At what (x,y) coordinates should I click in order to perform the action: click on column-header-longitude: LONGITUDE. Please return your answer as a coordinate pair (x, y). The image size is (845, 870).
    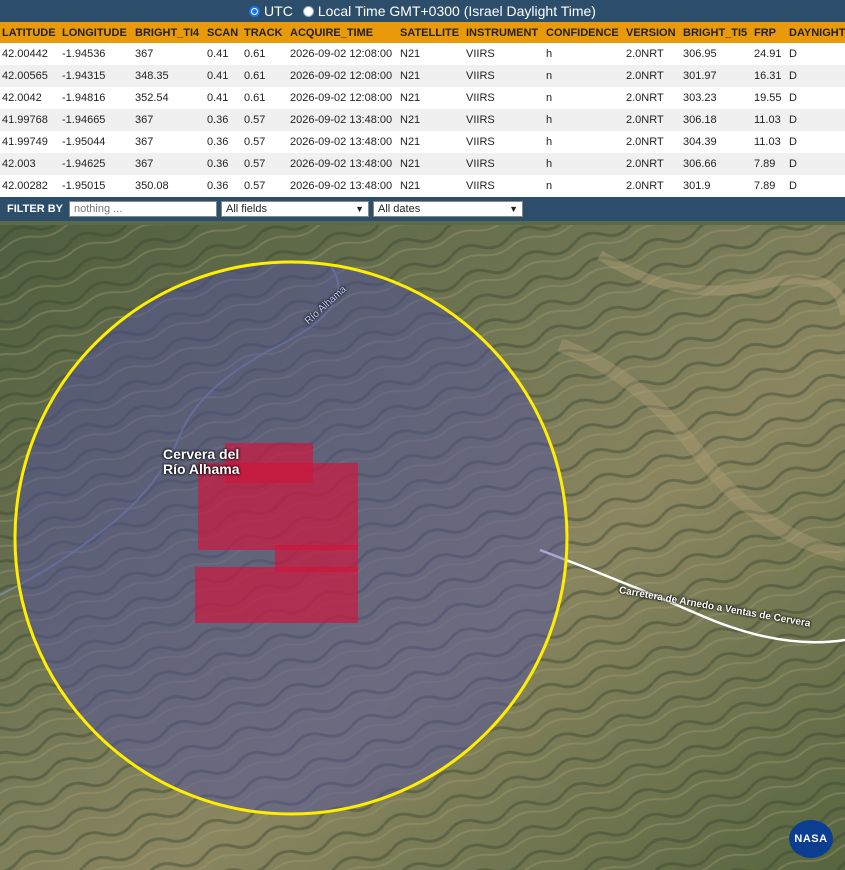
    Looking at the image, I should click on (96, 32).